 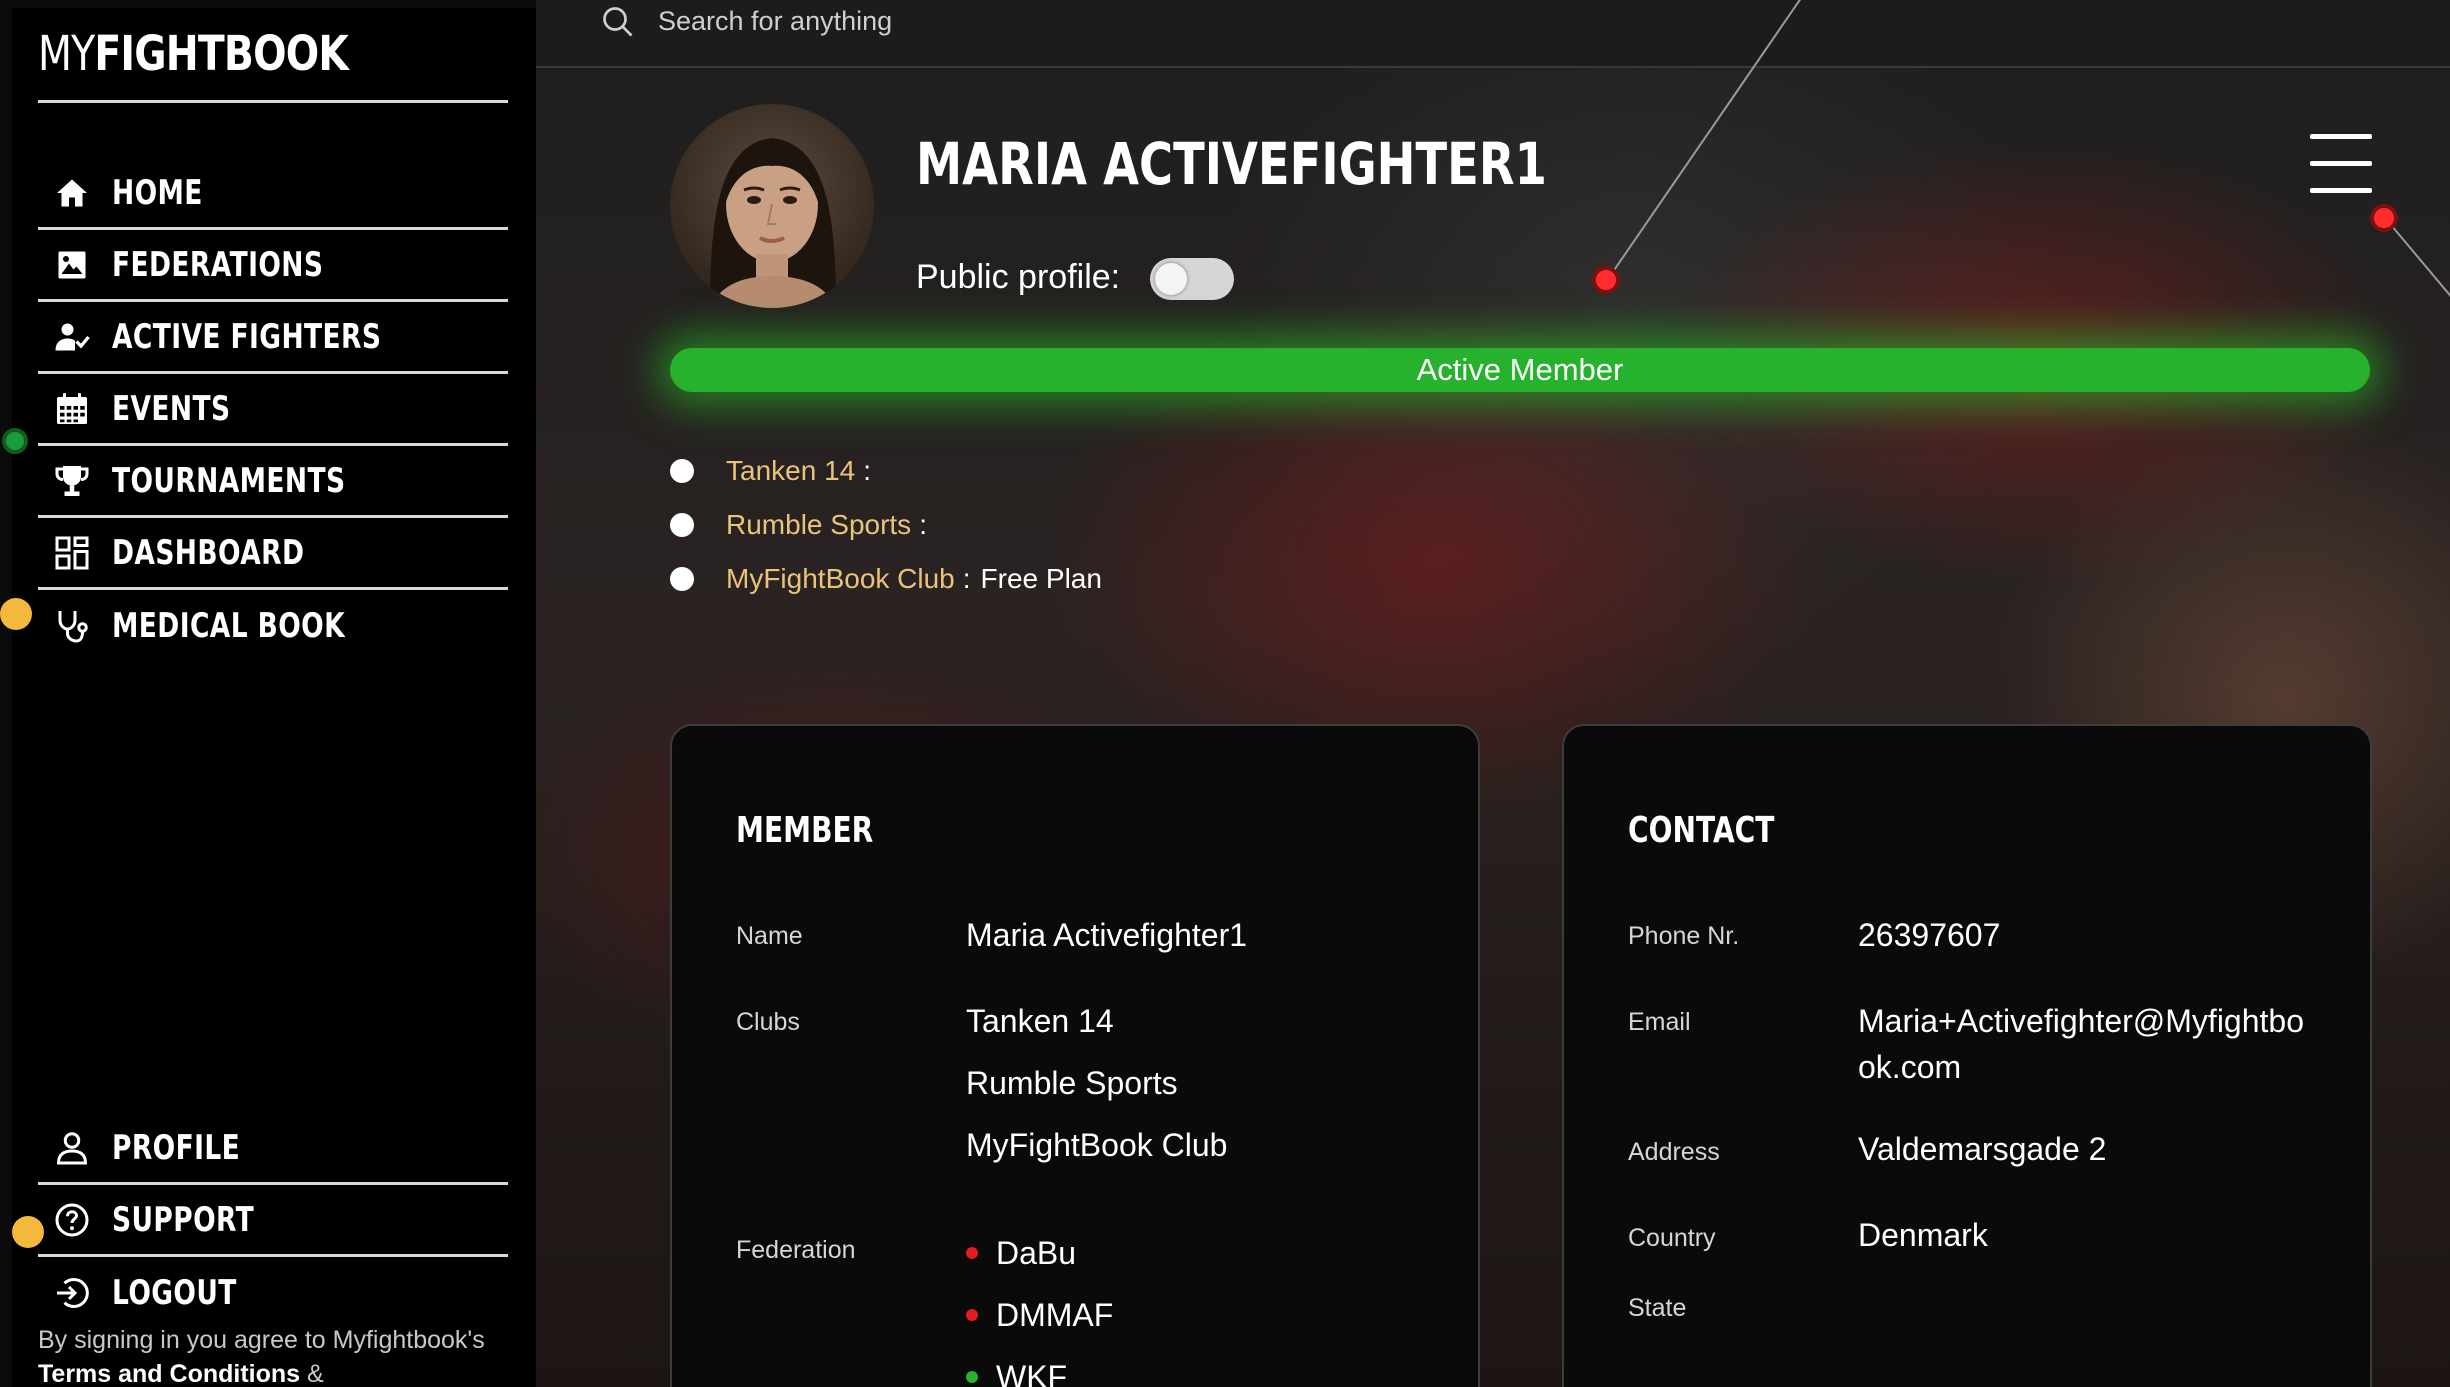 I want to click on federation-value: DaBu DMMAF WKF, so click(x=1206, y=1304).